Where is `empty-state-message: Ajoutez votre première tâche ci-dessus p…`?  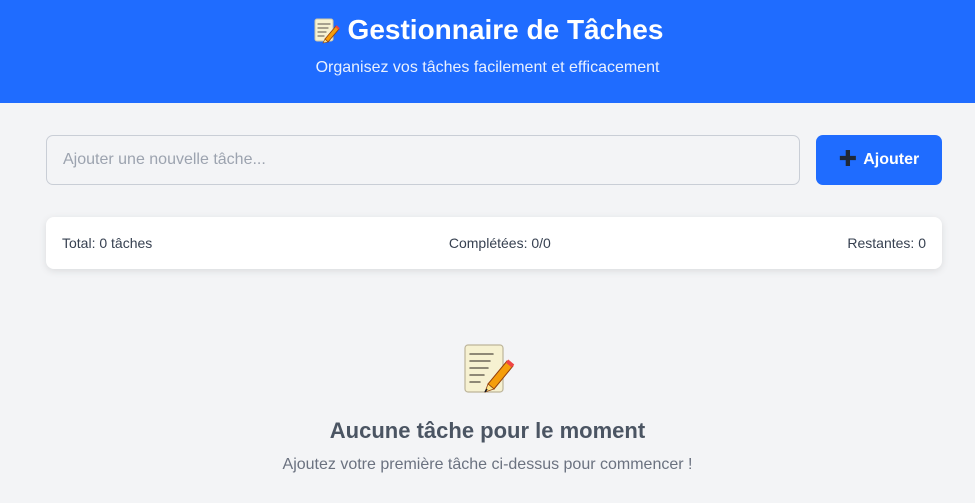 empty-state-message: Ajoutez votre première tâche ci-dessus p… is located at coordinates (487, 464).